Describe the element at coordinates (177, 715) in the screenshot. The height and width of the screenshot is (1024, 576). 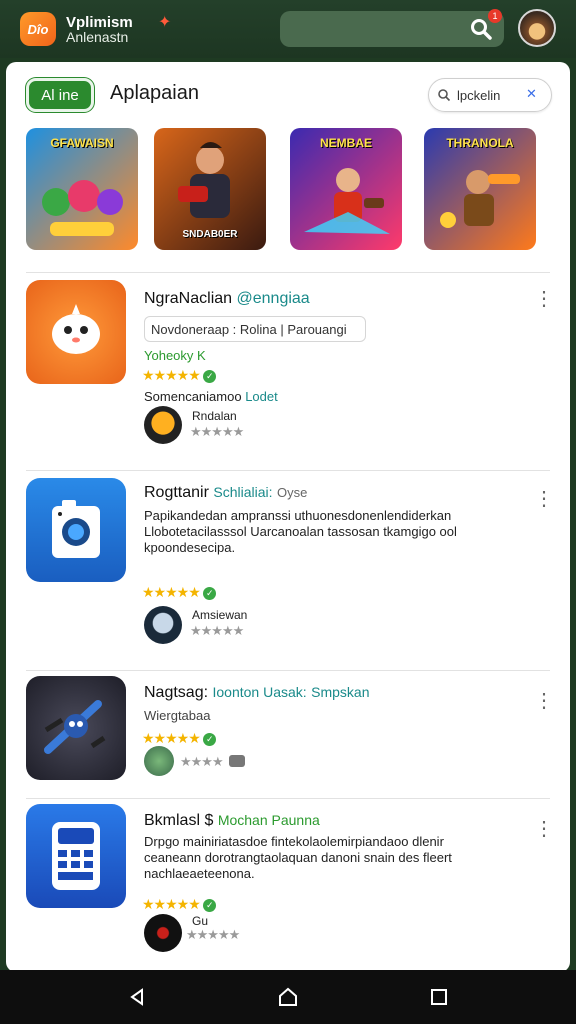
I see `app-subtitle: Wiergtabaa` at that location.